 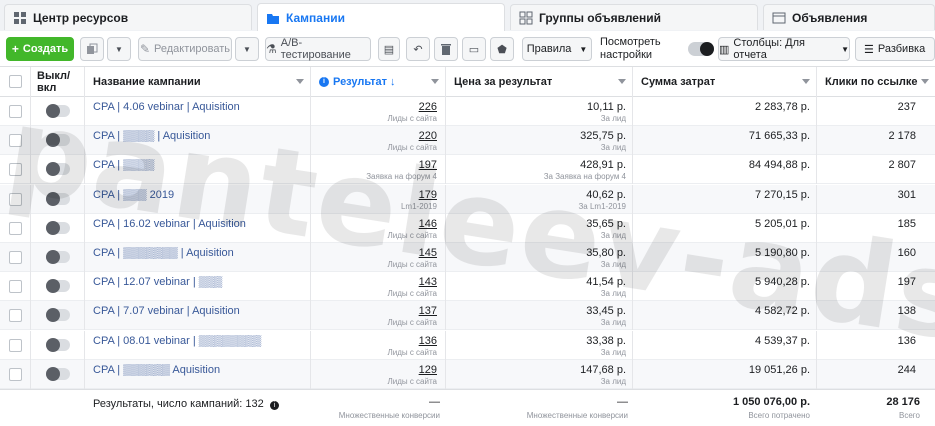 I want to click on result-total-sub: Множественные конверсии, so click(x=389, y=415).